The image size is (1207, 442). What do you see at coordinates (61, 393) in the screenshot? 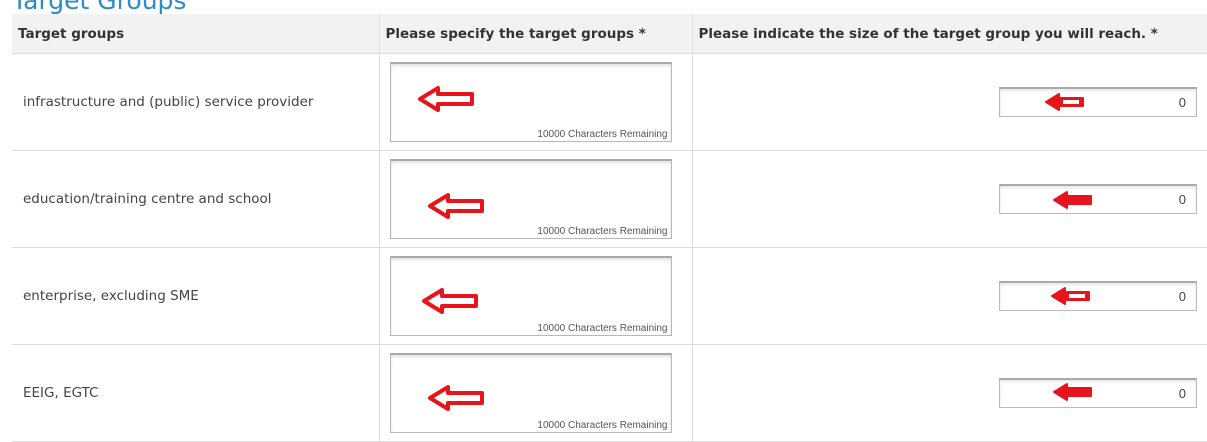
I see `target-group-name: EEIG, EGTC` at bounding box center [61, 393].